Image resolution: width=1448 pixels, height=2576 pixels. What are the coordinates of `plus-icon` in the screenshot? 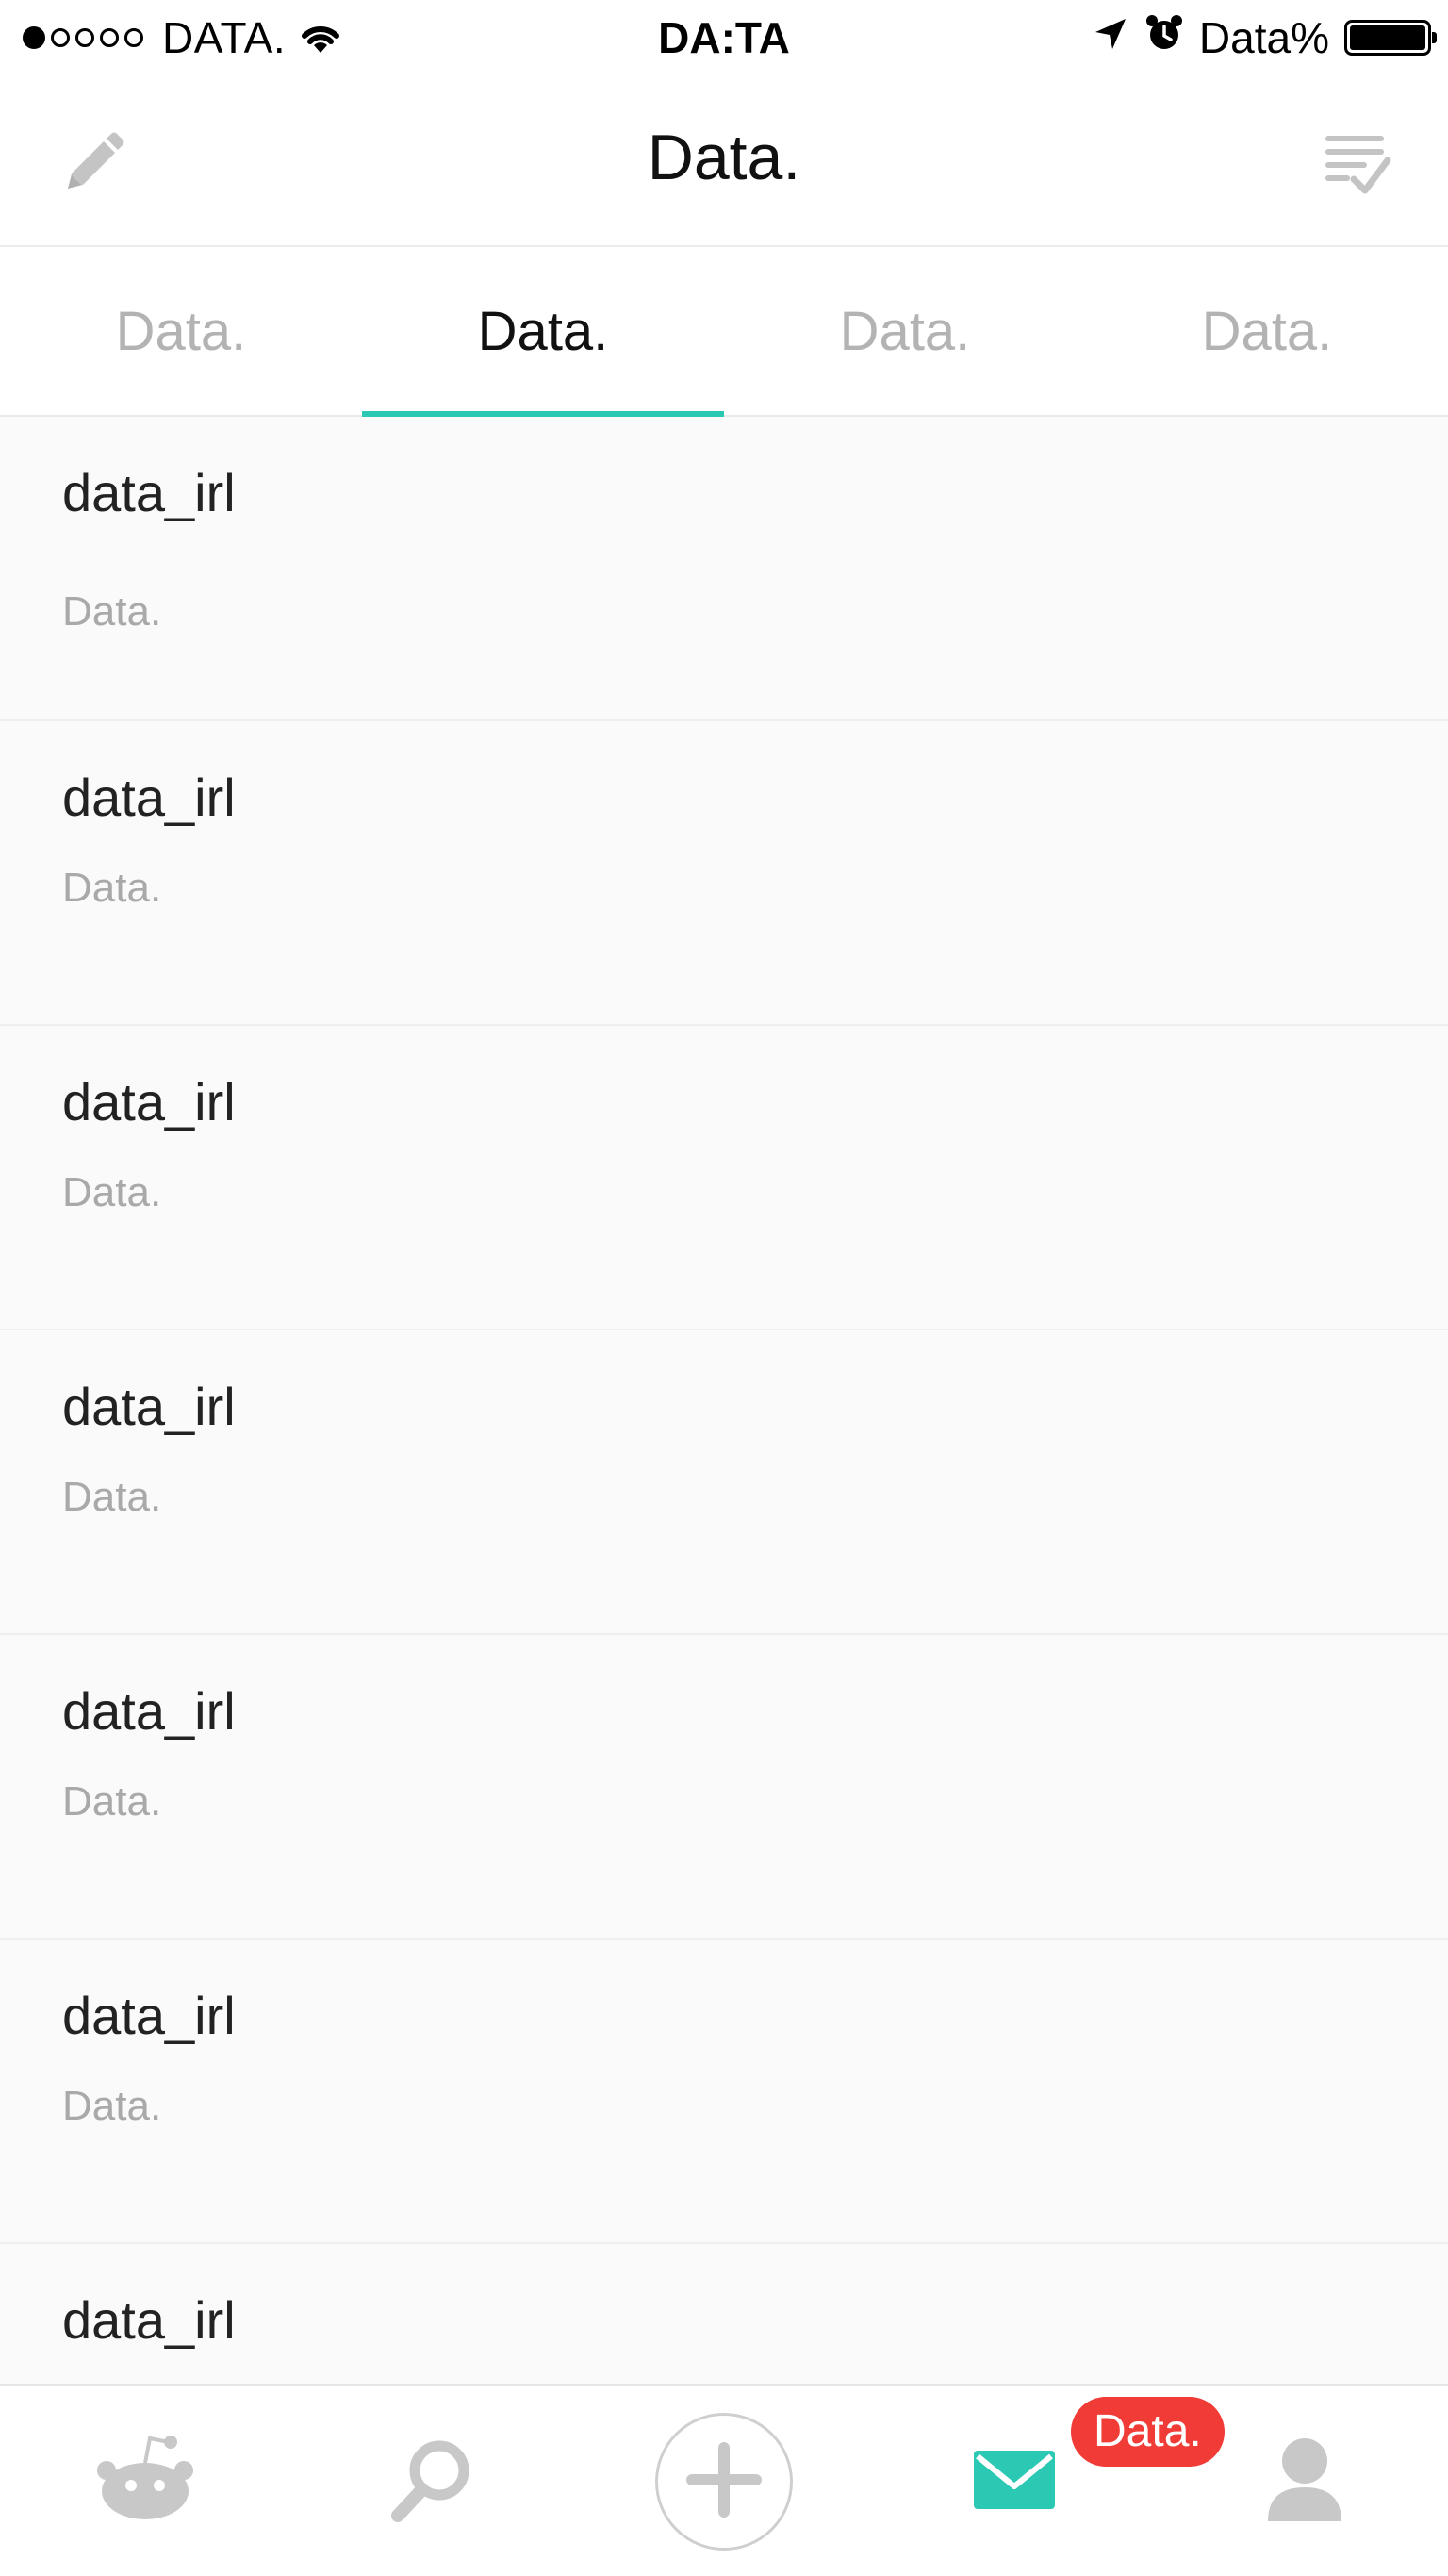 It's located at (724, 2482).